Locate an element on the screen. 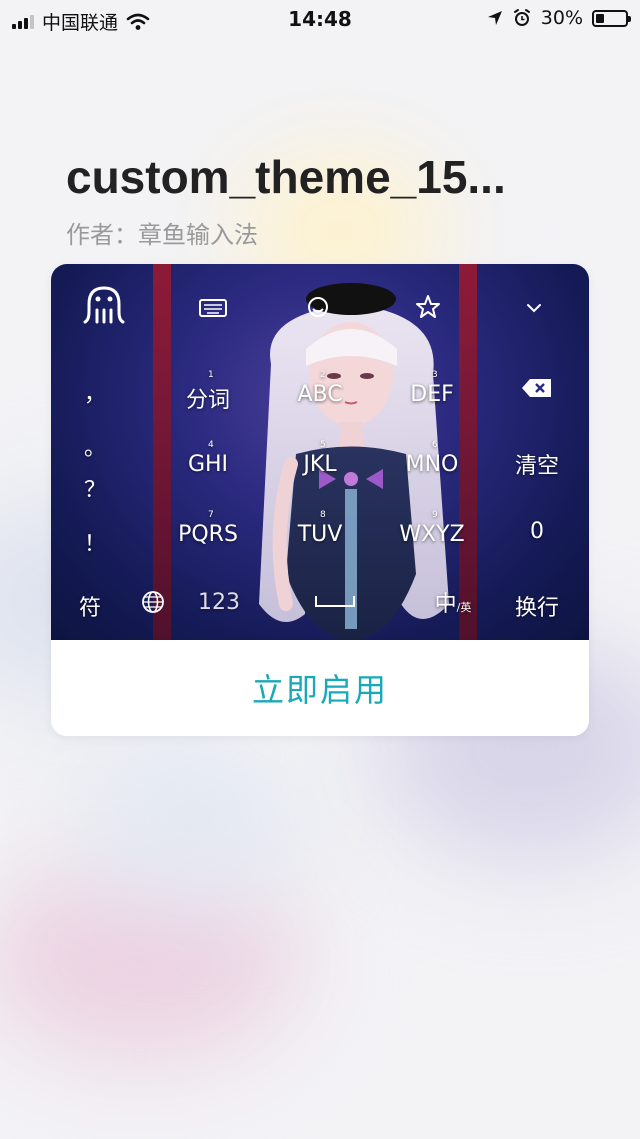 The width and height of the screenshot is (640, 1139). theme-author: 作者：章鱼输入法 is located at coordinates (162, 235).